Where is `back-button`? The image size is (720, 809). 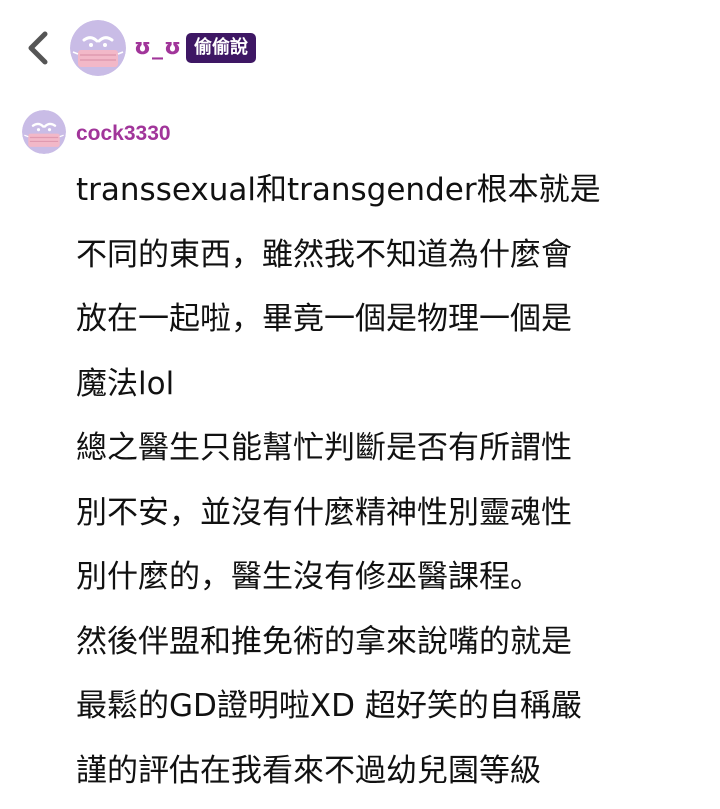
back-button is located at coordinates (38, 48).